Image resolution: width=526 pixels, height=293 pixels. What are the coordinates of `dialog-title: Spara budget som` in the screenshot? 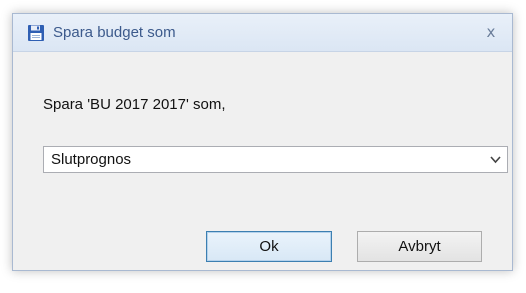 It's located at (114, 32).